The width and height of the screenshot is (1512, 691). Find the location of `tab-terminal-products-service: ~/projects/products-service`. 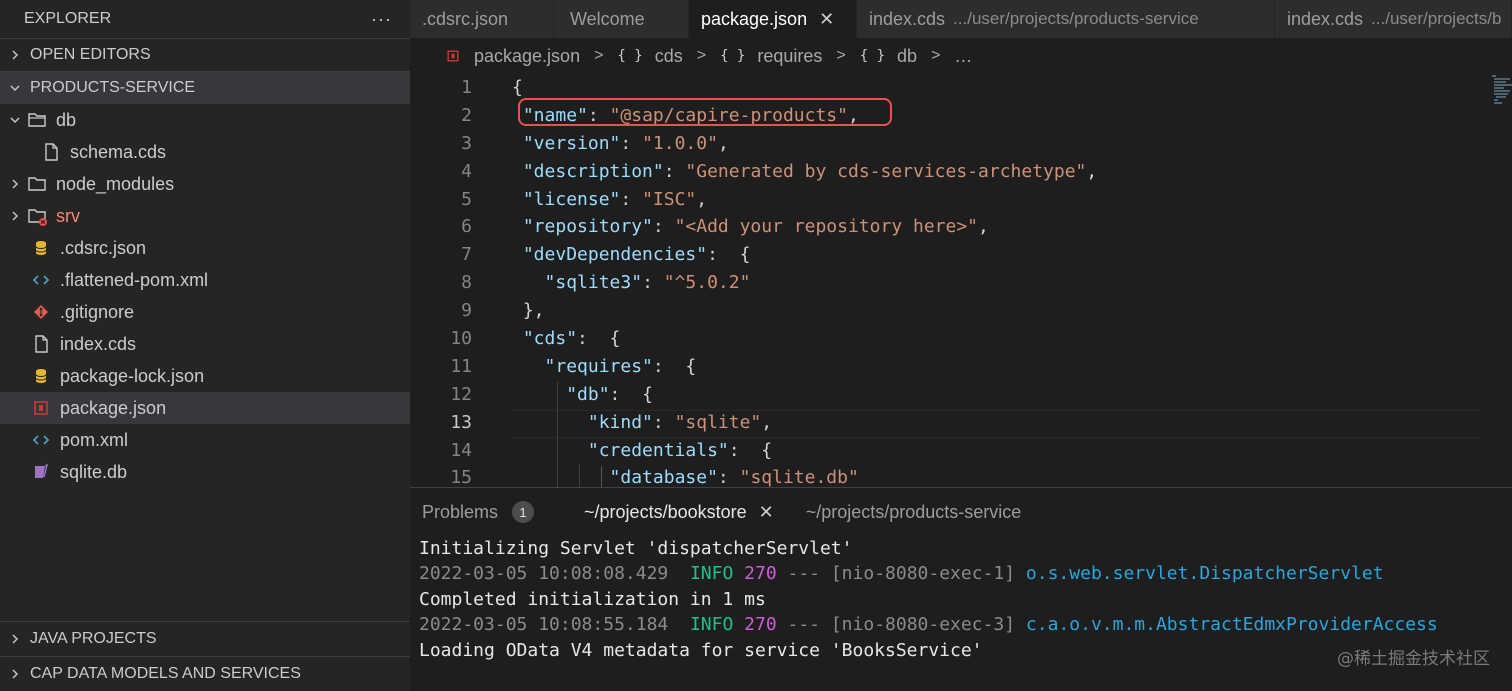

tab-terminal-products-service: ~/projects/products-service is located at coordinates (914, 512).